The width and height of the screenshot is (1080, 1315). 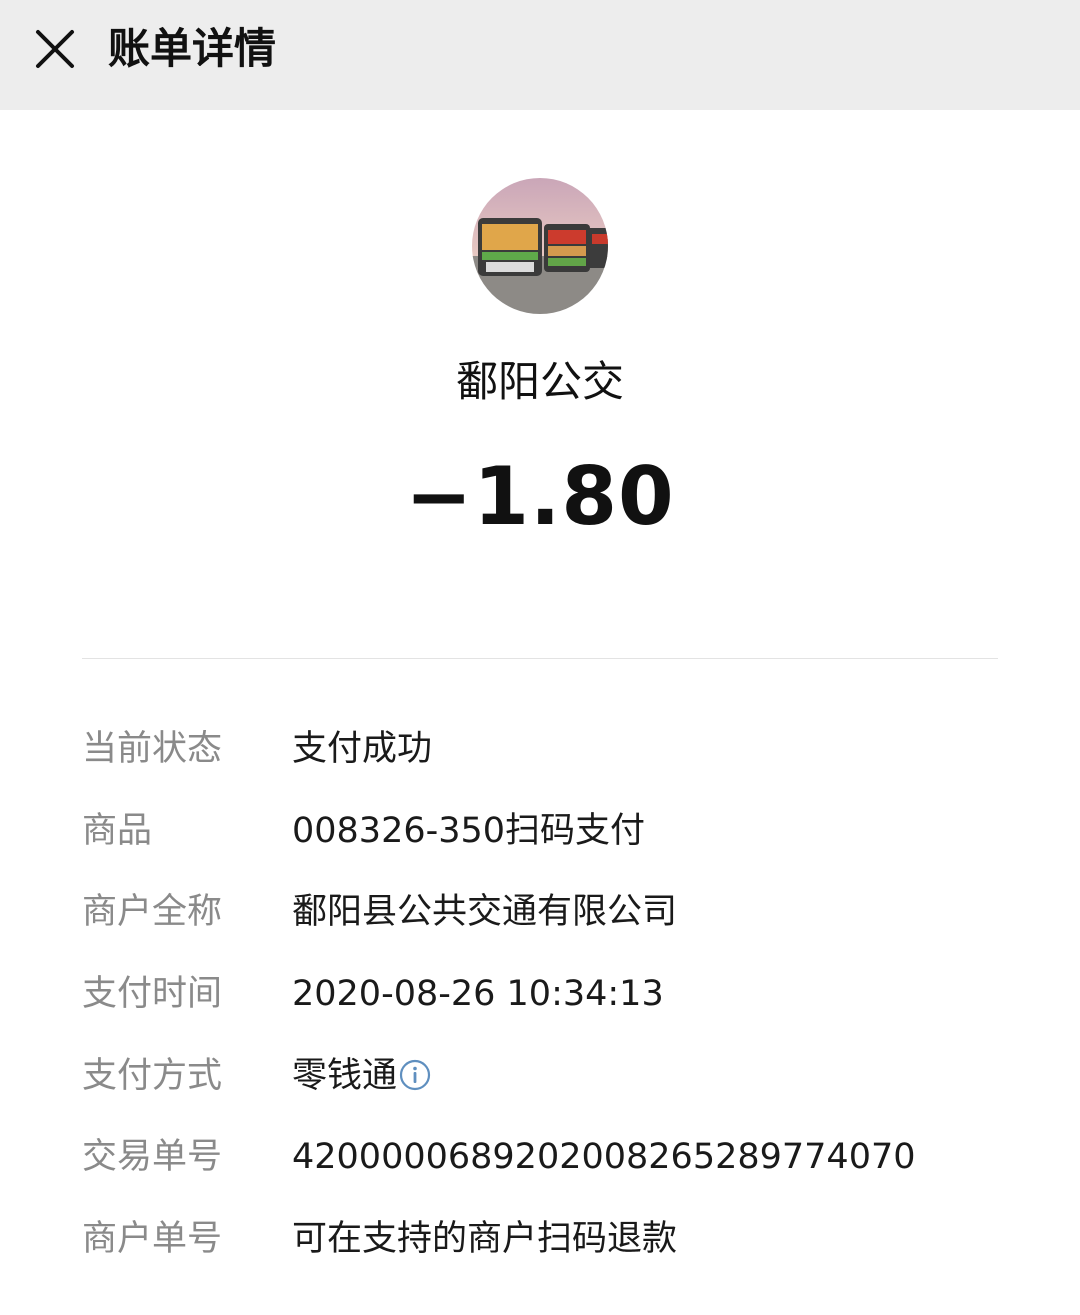 What do you see at coordinates (415, 1075) in the screenshot?
I see `info-icon` at bounding box center [415, 1075].